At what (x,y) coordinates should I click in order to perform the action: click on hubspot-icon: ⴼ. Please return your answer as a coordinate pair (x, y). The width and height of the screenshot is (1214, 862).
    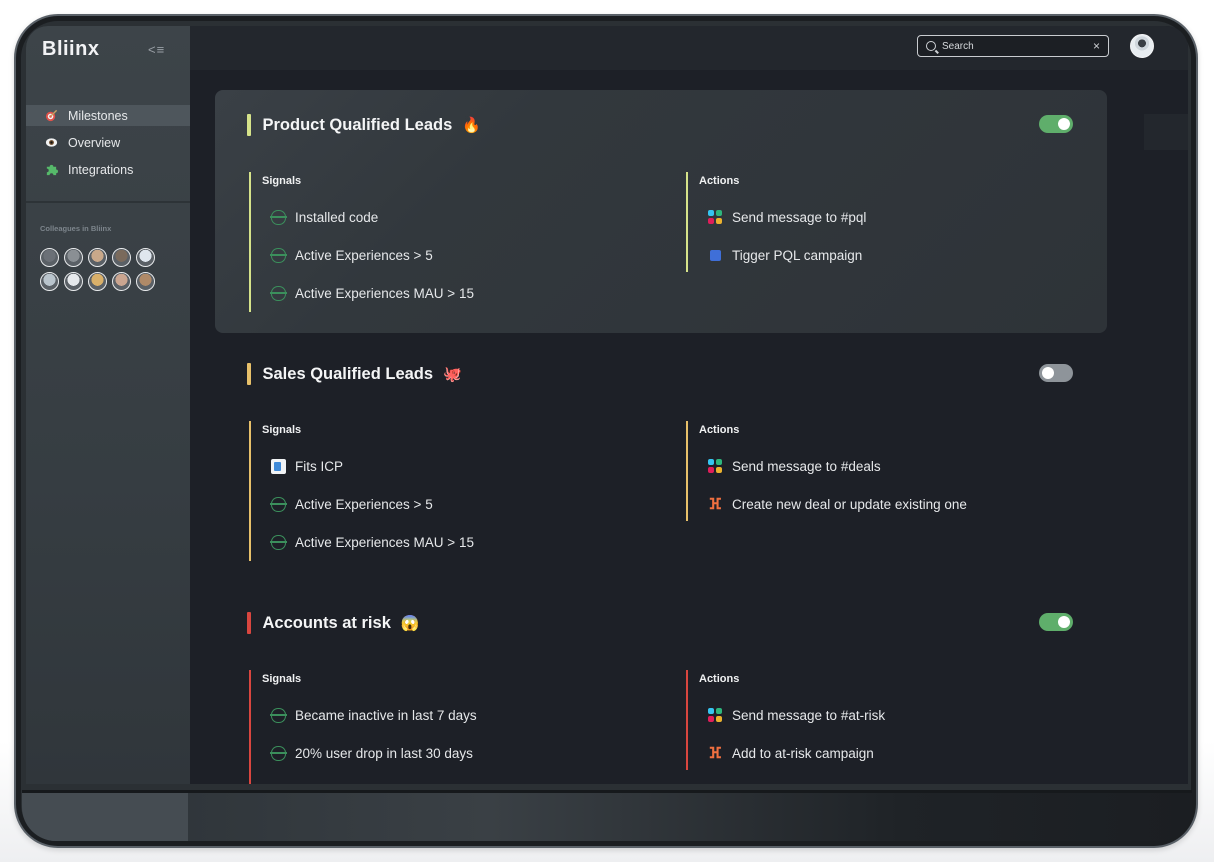
    Looking at the image, I should click on (715, 504).